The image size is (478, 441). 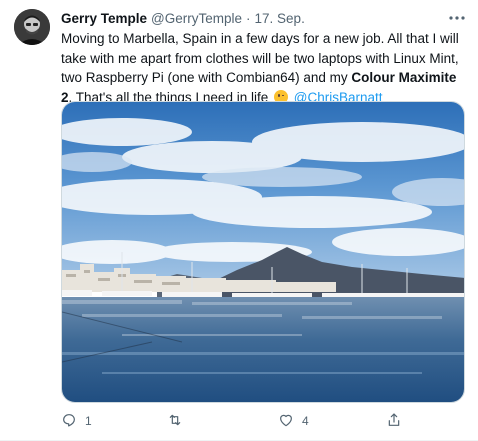 I want to click on share-icon, so click(x=394, y=421).